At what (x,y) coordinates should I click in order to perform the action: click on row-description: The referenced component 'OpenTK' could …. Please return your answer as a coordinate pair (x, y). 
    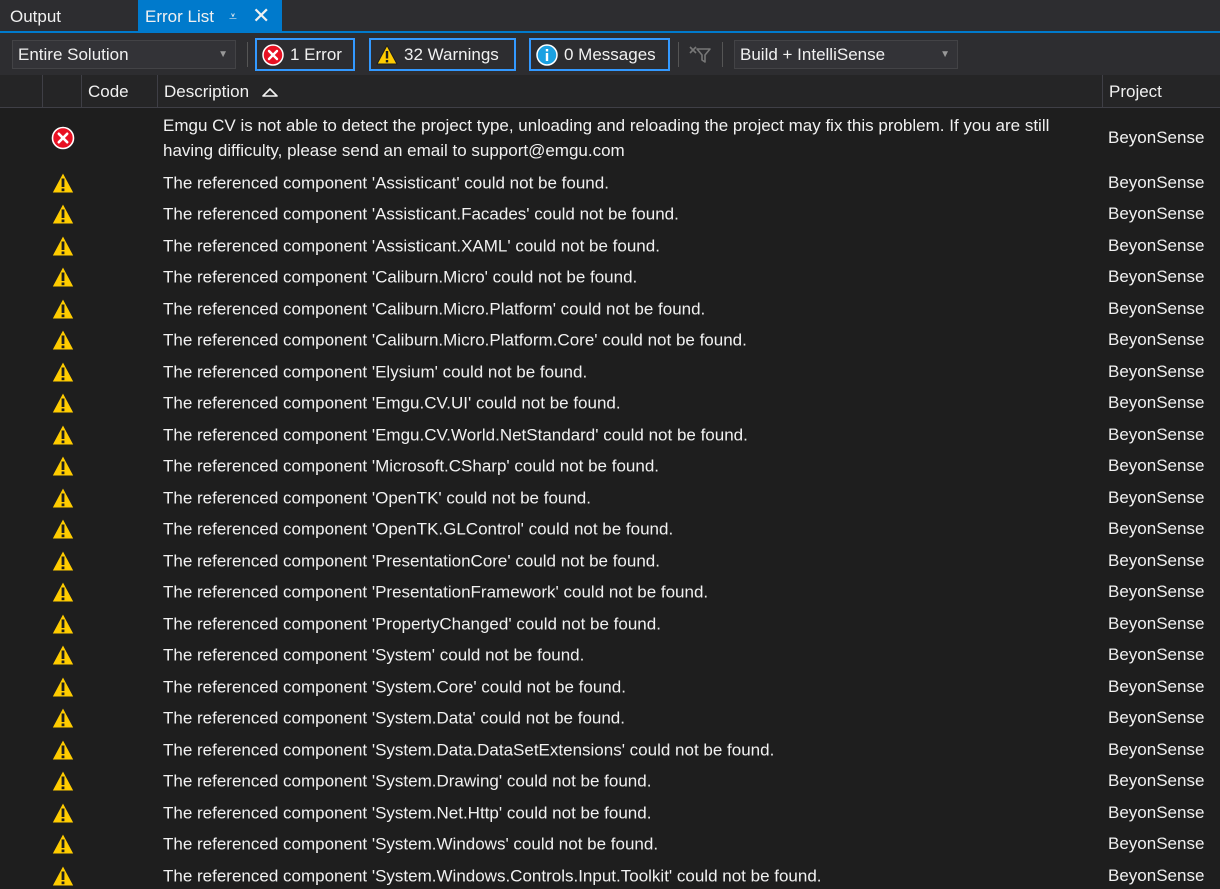
    Looking at the image, I should click on (377, 498).